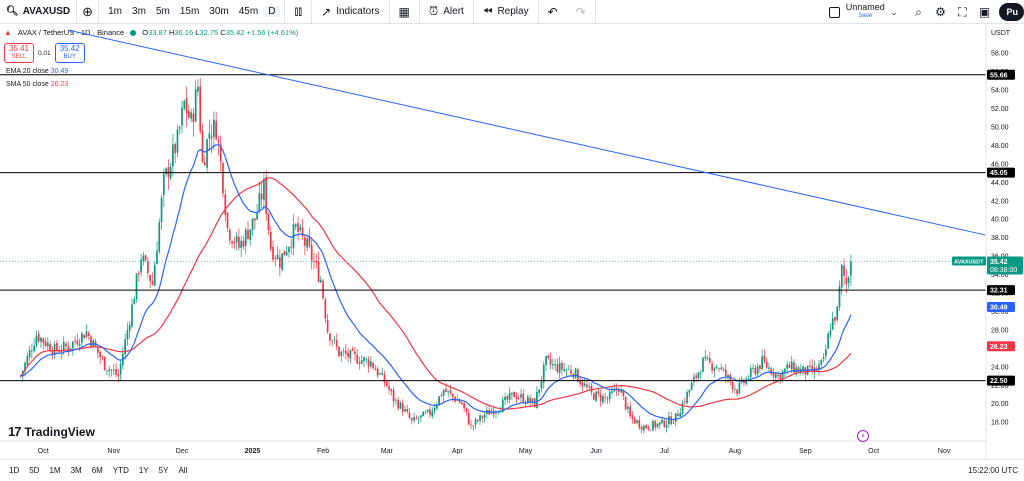 This screenshot has height=481, width=1024. Describe the element at coordinates (553, 12) in the screenshot. I see `undo-button: ↶` at that location.